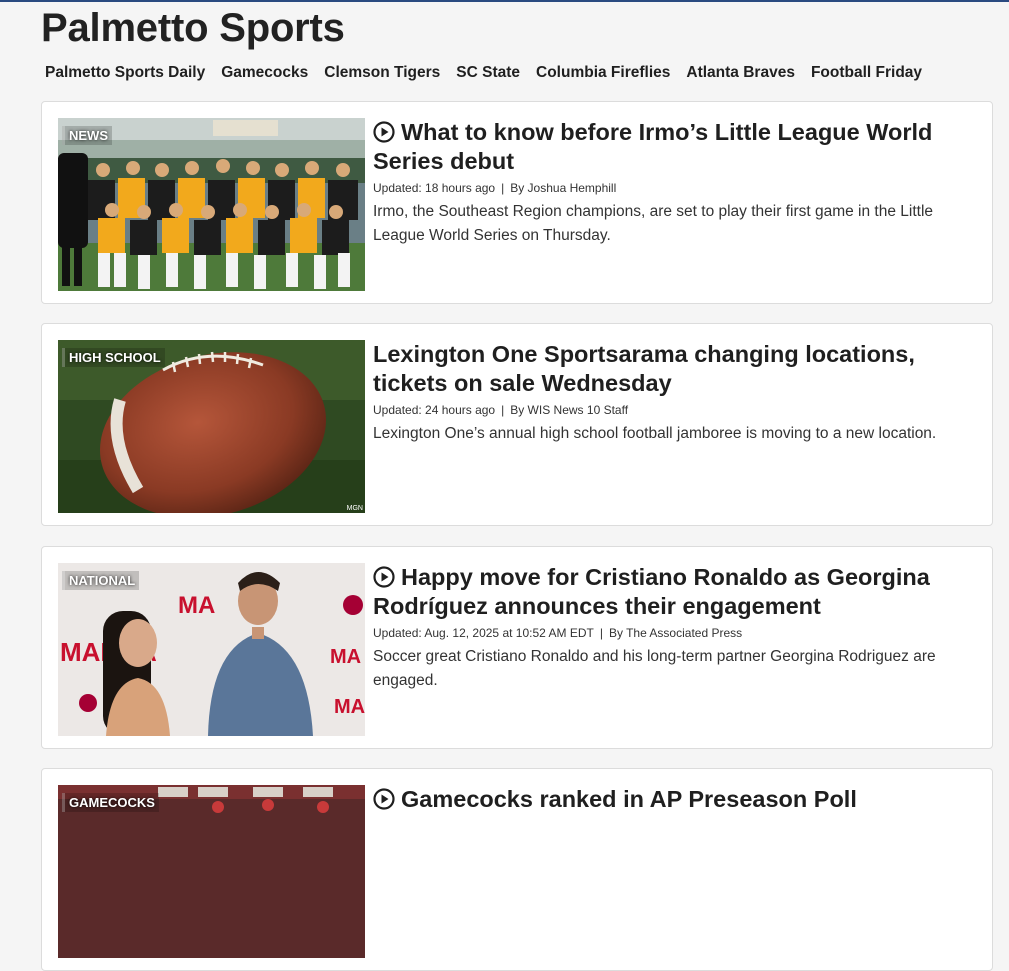 Image resolution: width=1009 pixels, height=971 pixels. What do you see at coordinates (488, 73) in the screenshot?
I see `nav-link-sc-state: SC State` at bounding box center [488, 73].